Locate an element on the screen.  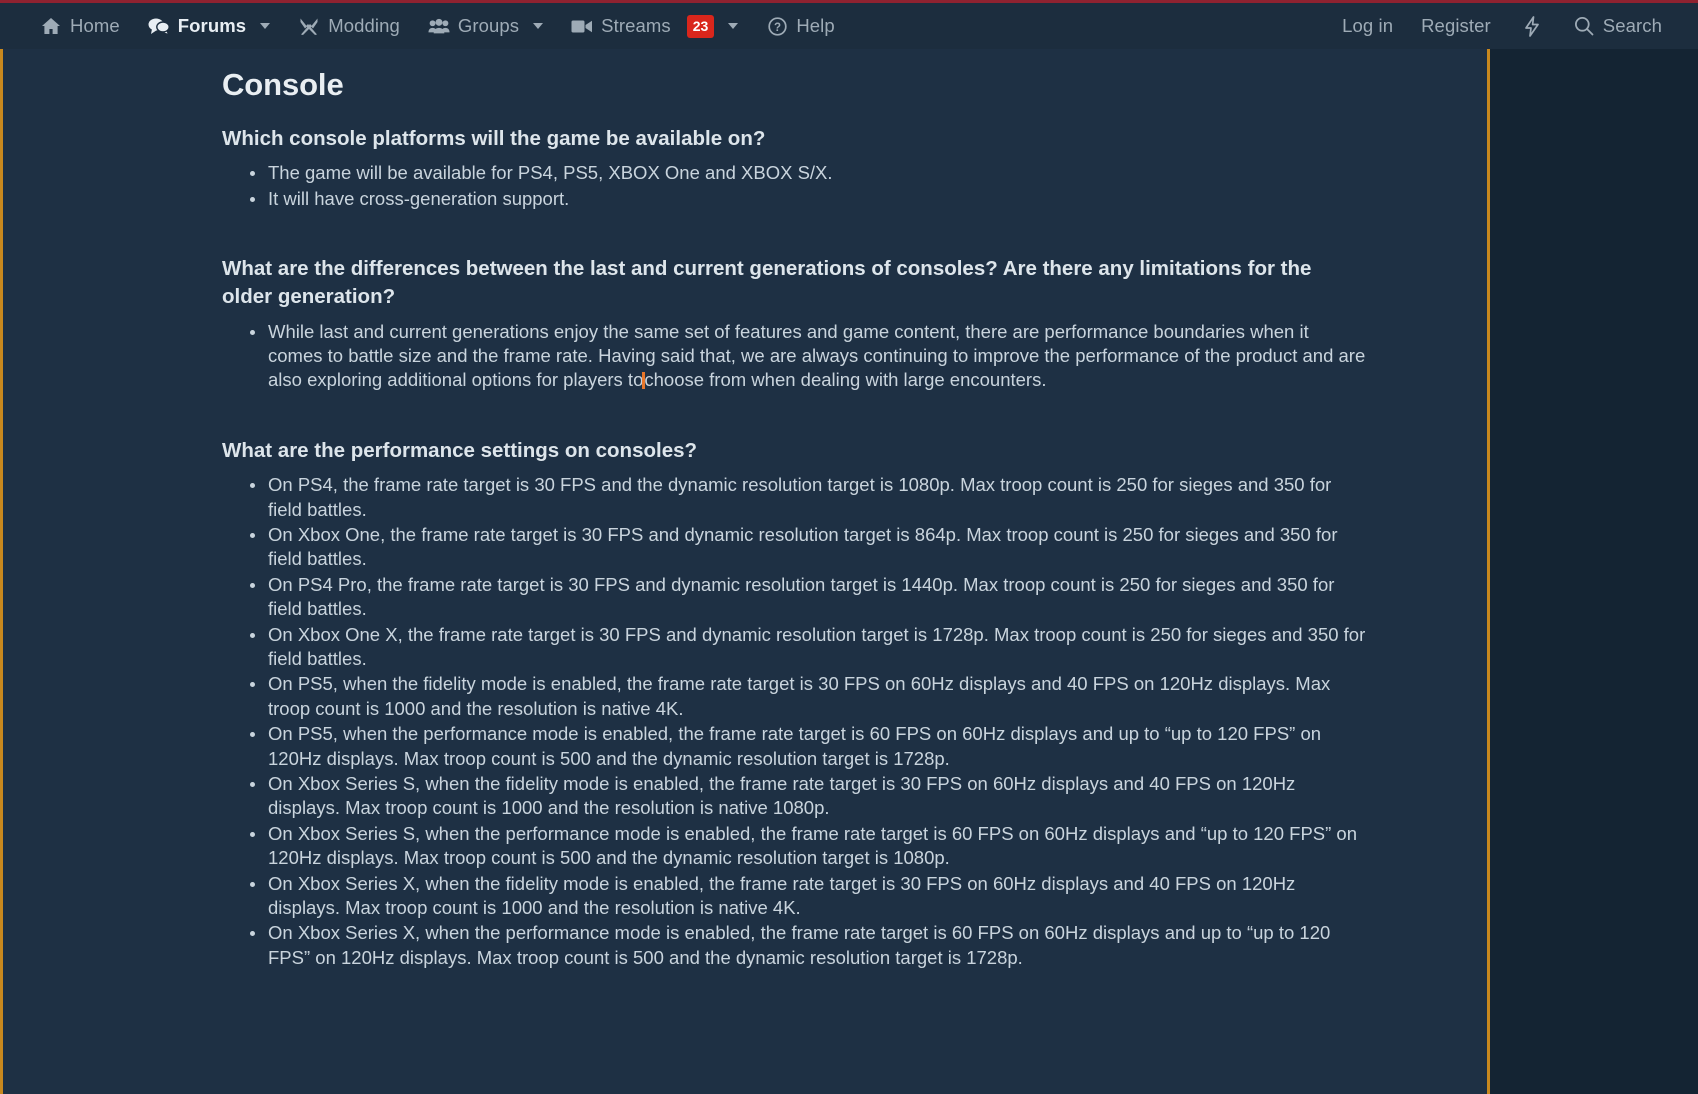
question-circle-icon: ? is located at coordinates (777, 26).